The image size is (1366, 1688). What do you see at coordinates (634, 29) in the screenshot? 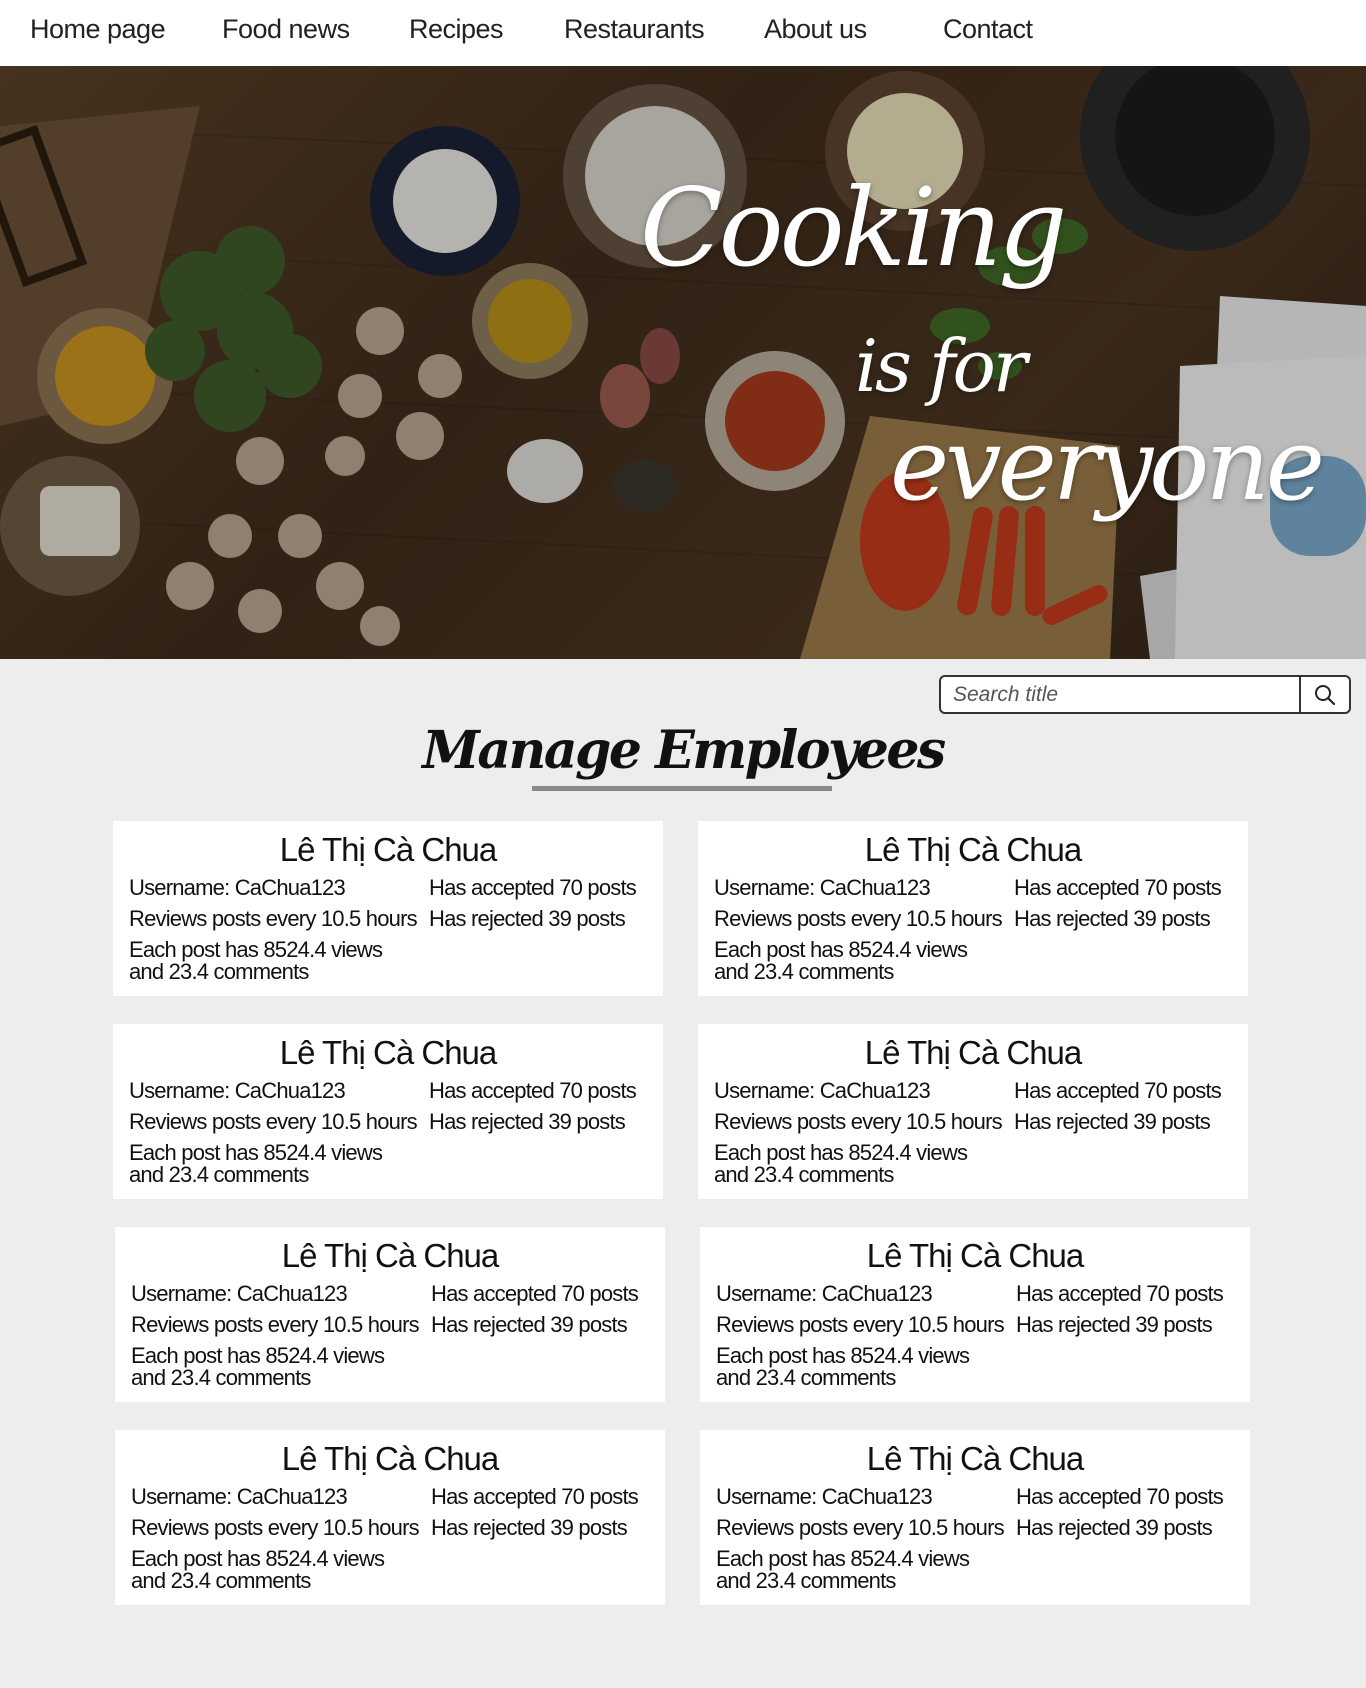
I see `nav-item-restaurants: Restaurants` at bounding box center [634, 29].